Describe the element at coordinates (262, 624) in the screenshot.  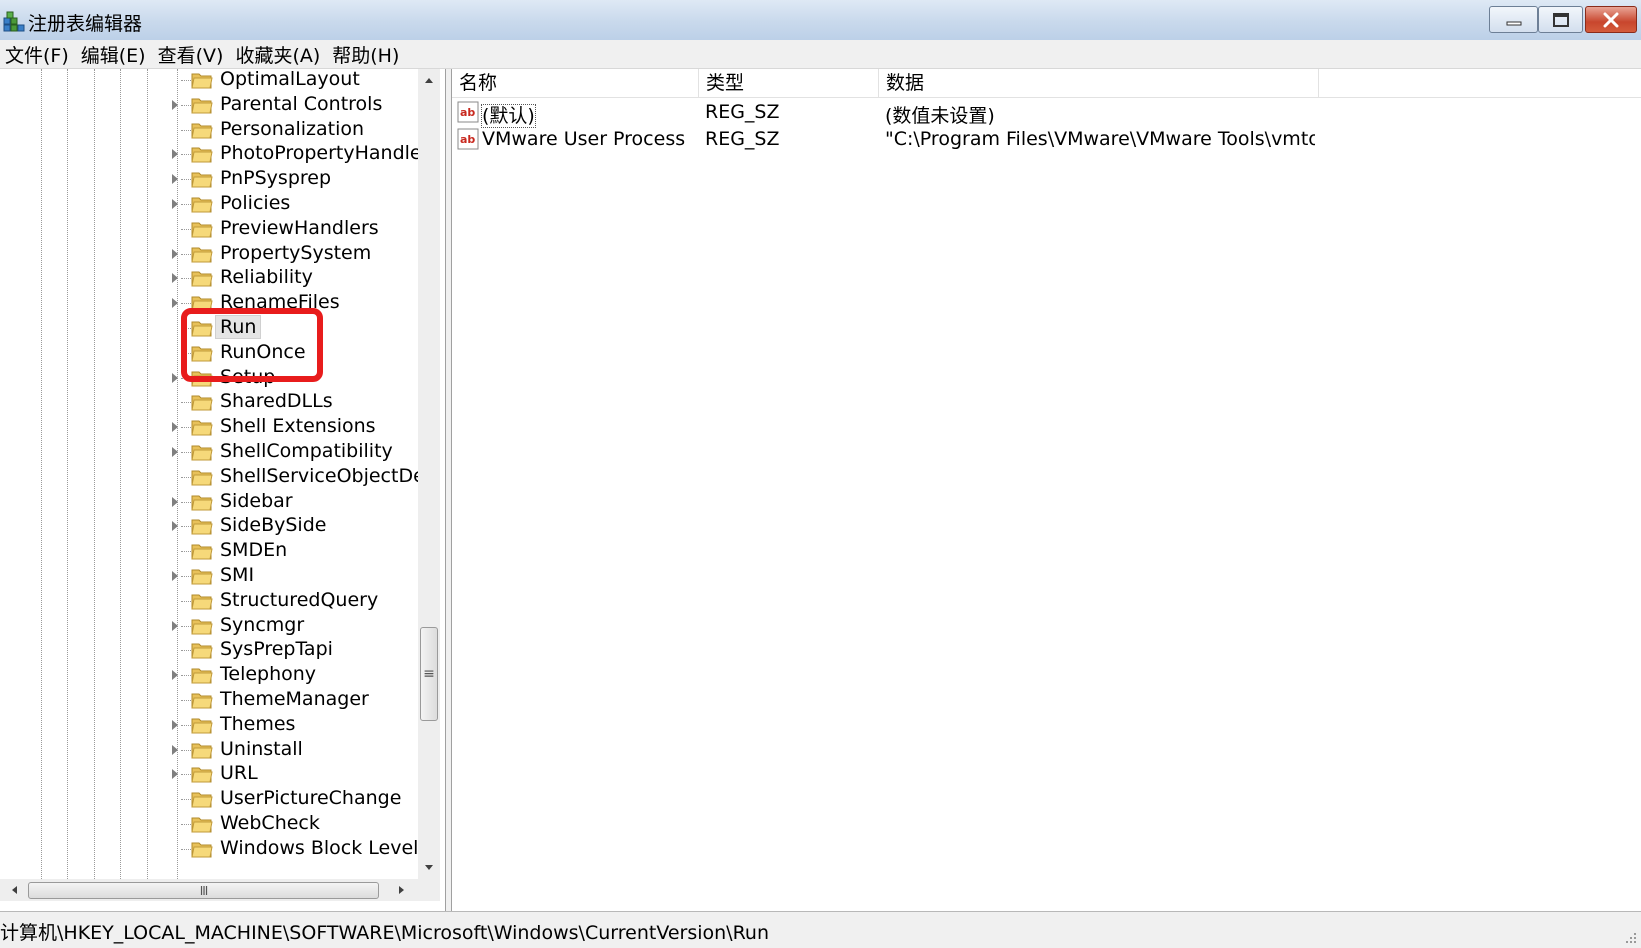
I see `tree-item-label: Syncmgr` at that location.